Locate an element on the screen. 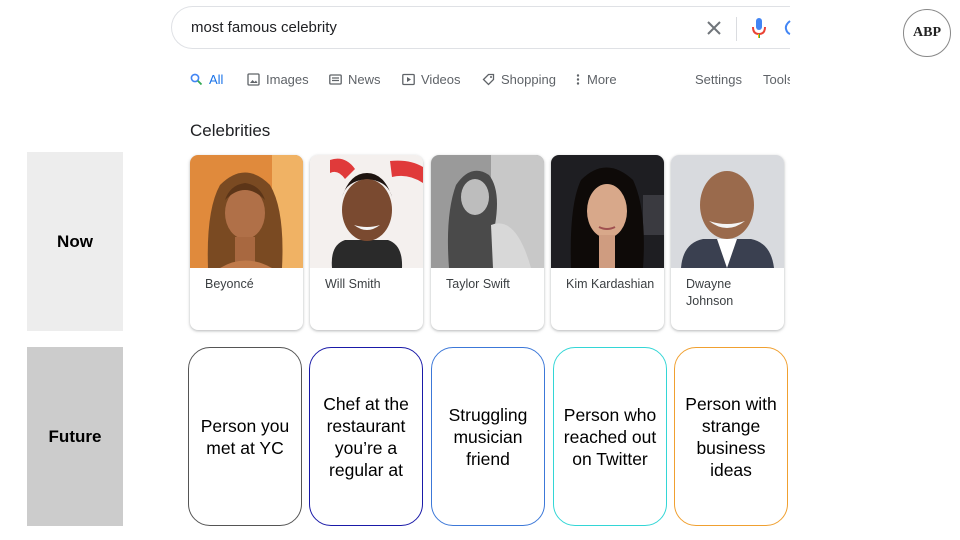 This screenshot has width=960, height=540. future-item: Struggling musician friend is located at coordinates (488, 436).